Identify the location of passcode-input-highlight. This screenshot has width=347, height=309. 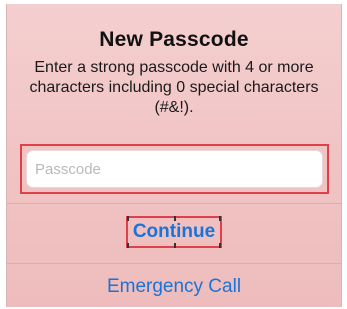
(174, 169).